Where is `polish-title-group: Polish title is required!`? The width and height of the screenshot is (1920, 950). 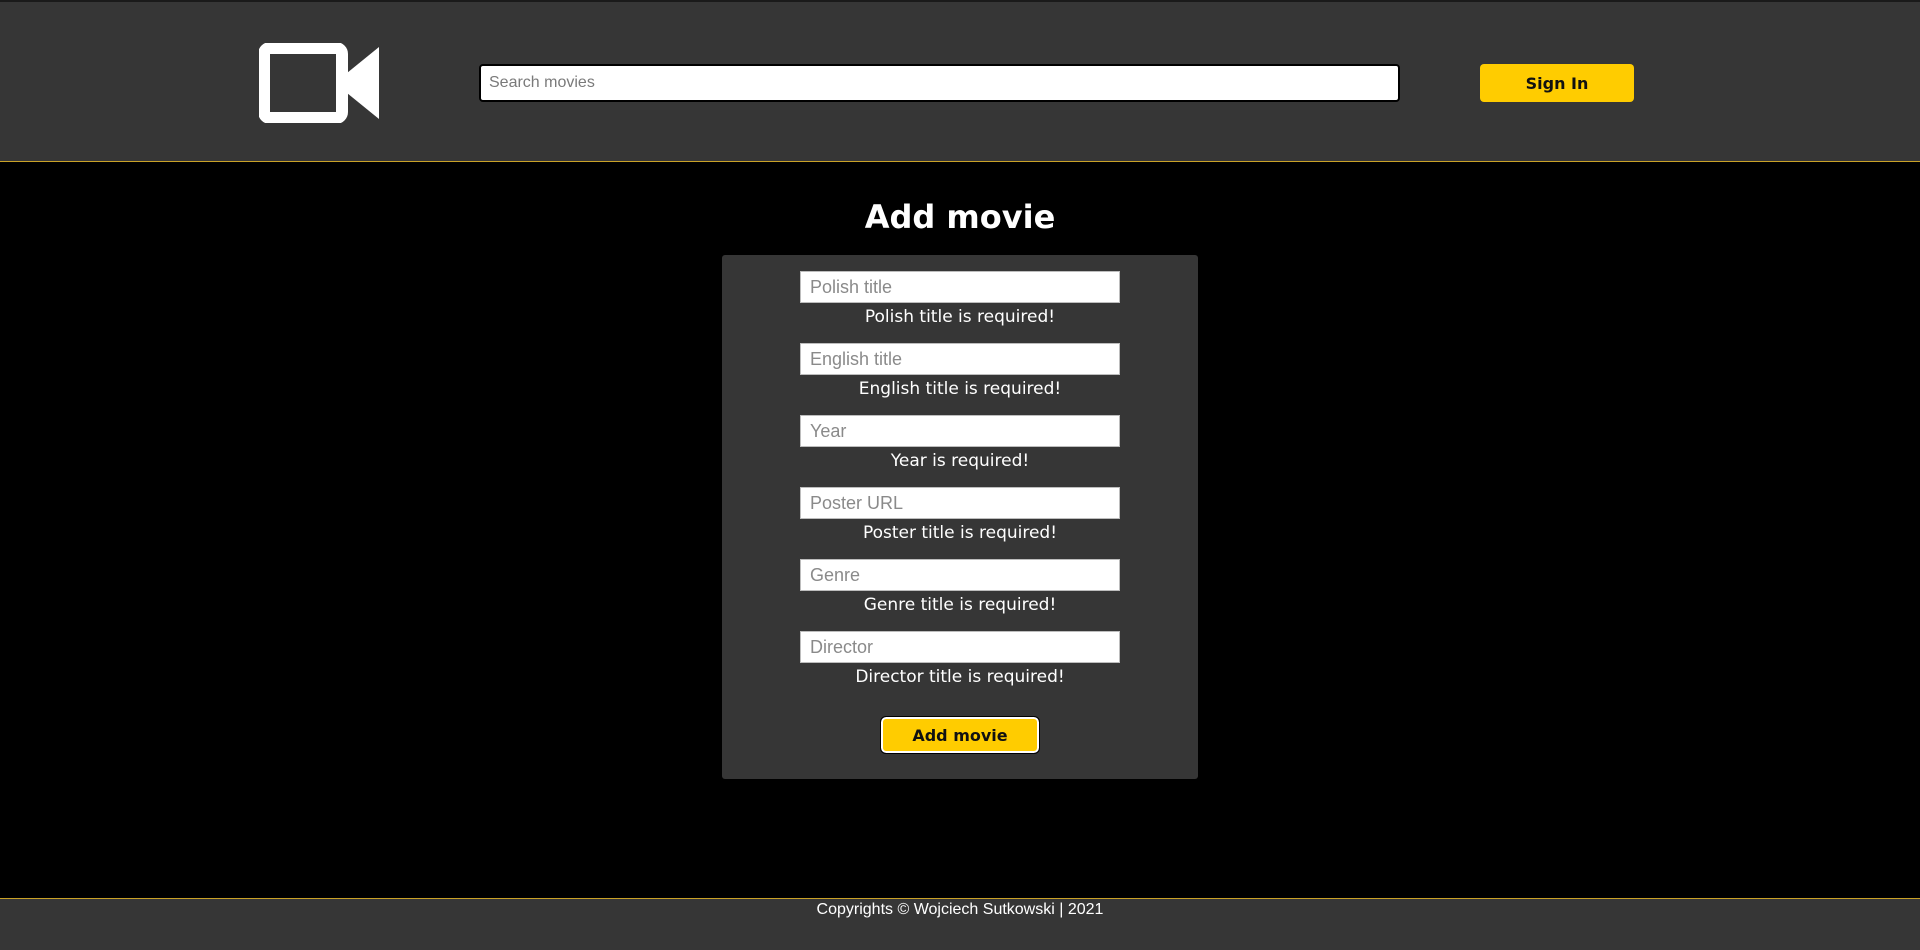
polish-title-group: Polish title is required! is located at coordinates (960, 300).